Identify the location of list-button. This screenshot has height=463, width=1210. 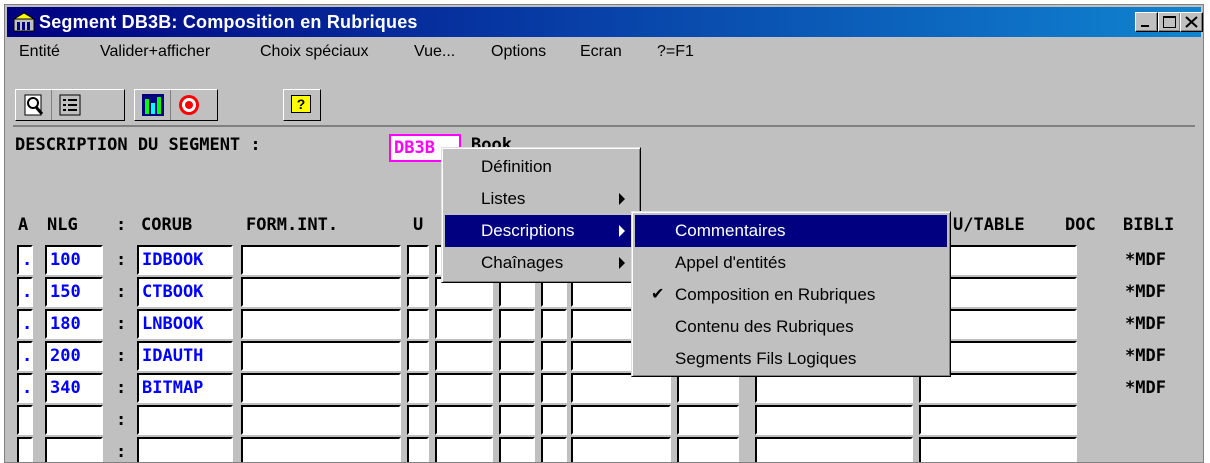
(70, 105).